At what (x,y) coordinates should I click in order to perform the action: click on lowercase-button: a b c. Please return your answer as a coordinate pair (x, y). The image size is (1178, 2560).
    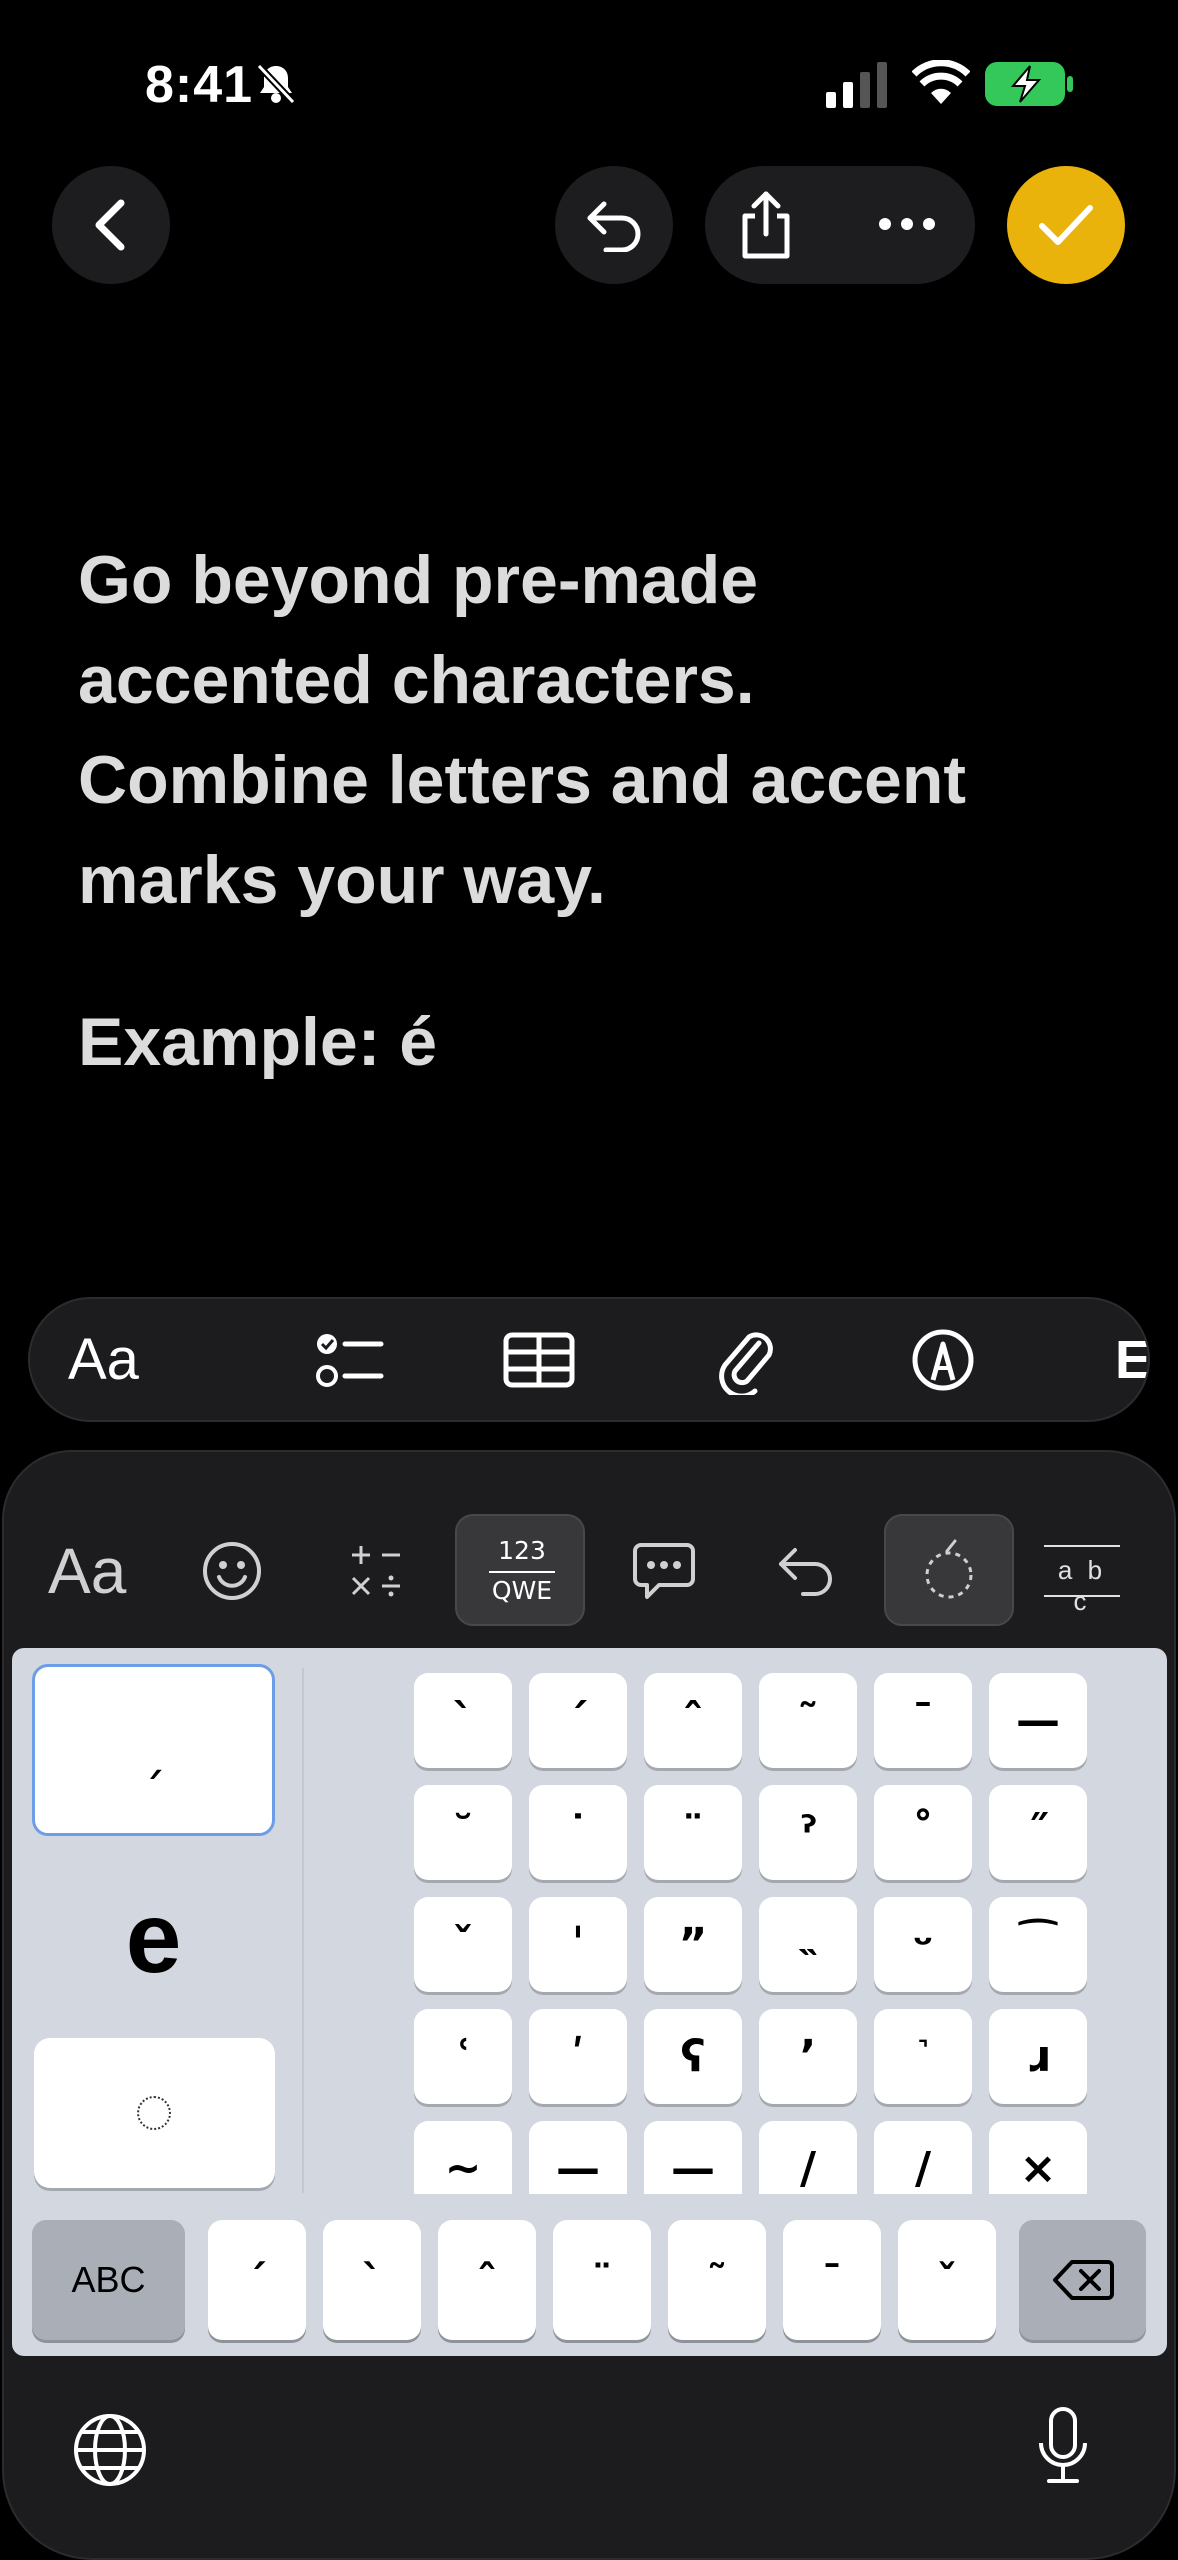
    Looking at the image, I should click on (1082, 1571).